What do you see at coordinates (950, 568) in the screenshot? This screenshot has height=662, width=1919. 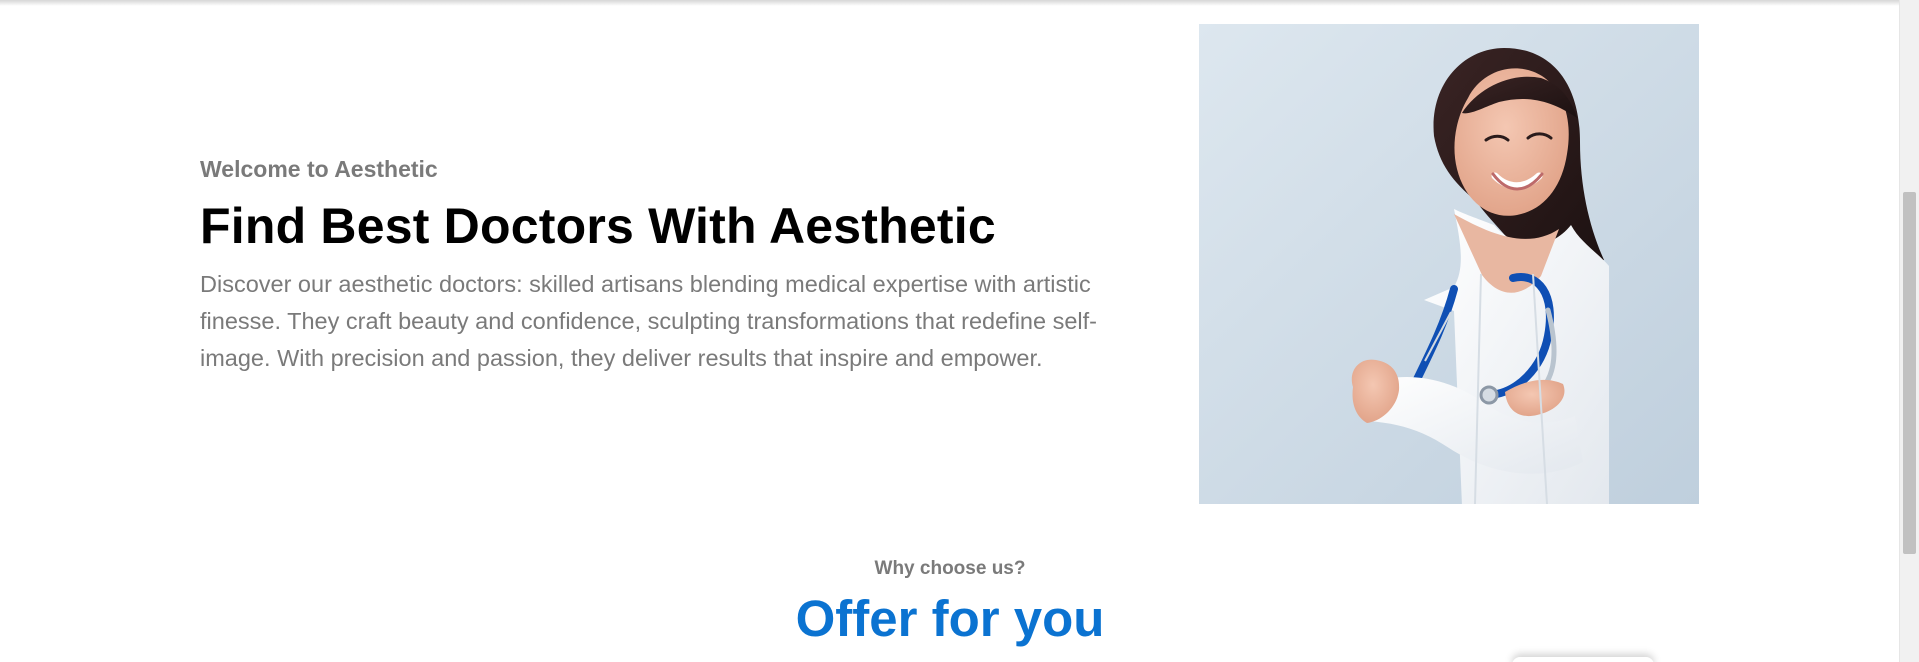 I see `why-label: Why choose us?` at bounding box center [950, 568].